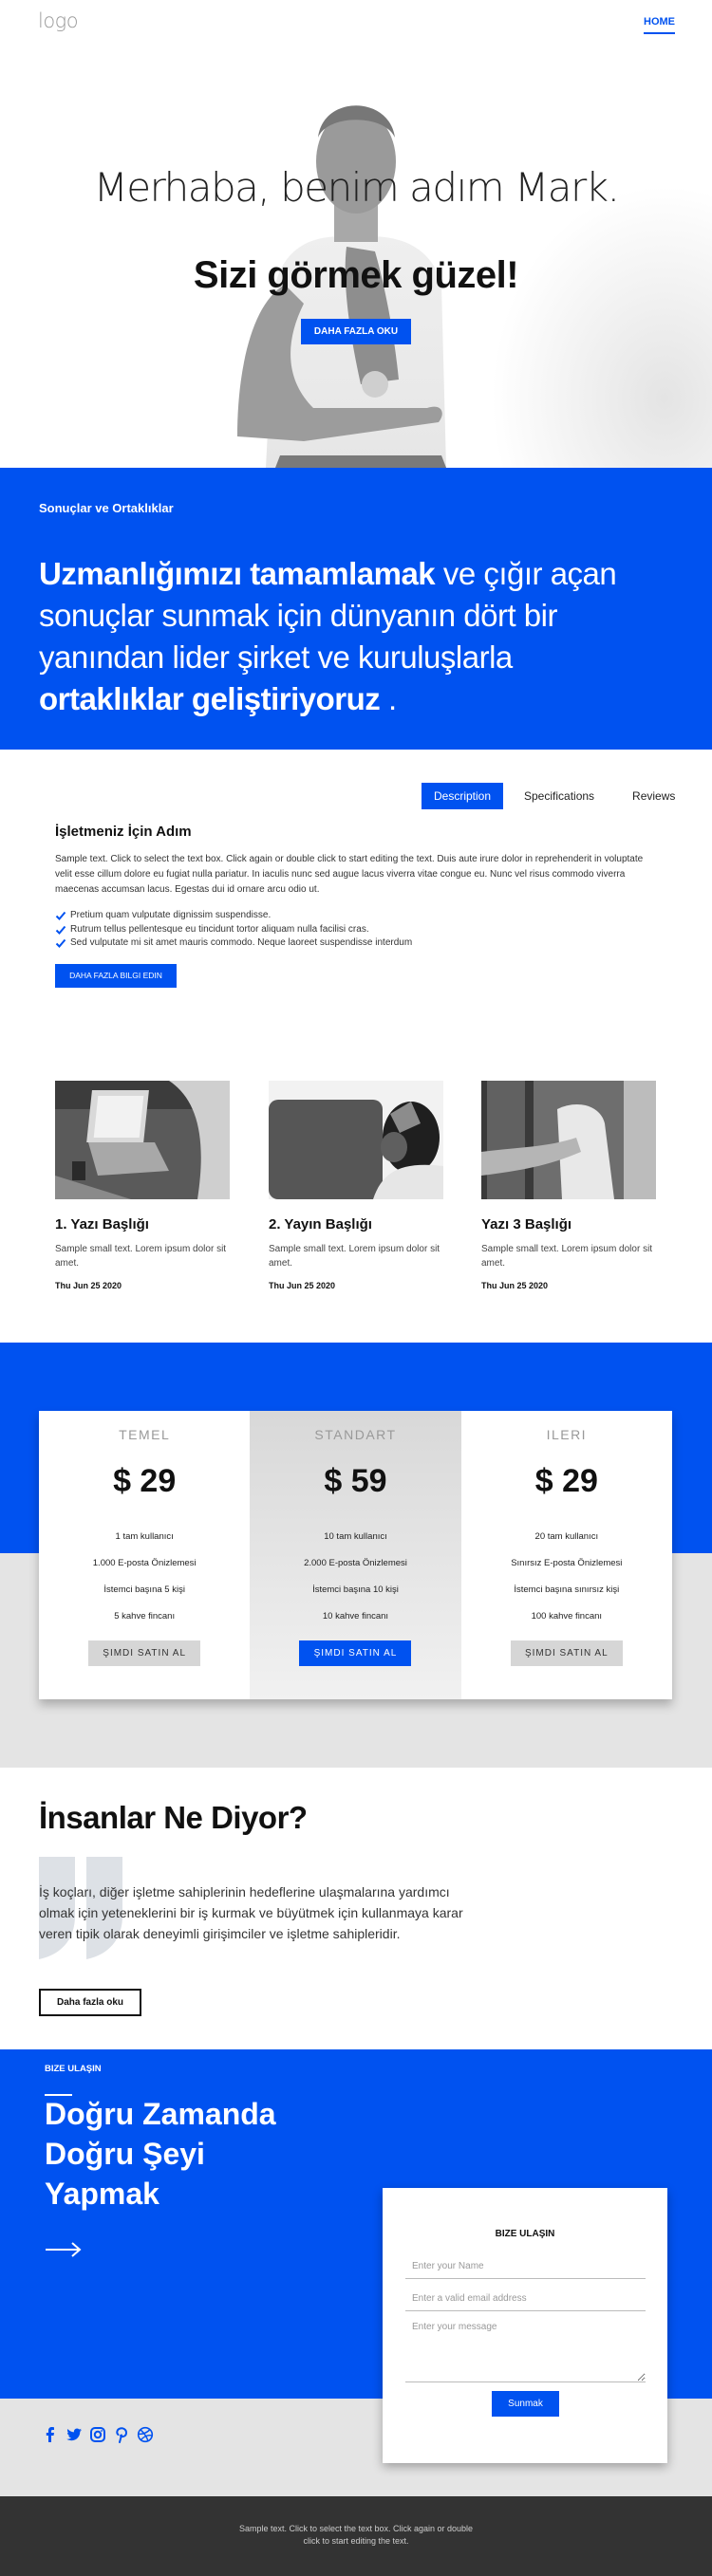 The height and width of the screenshot is (2576, 712). I want to click on intro-bold-1: Uzmanlığımızı tamamlamak, so click(238, 573).